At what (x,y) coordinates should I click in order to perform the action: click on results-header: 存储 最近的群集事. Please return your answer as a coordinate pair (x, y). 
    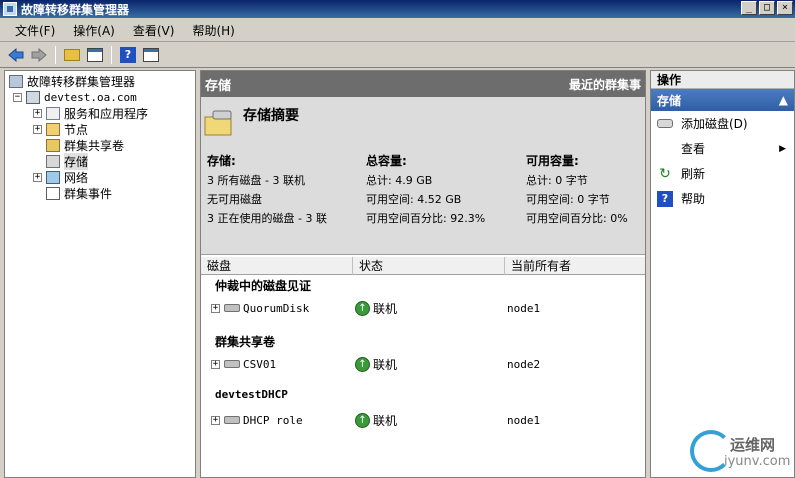
    Looking at the image, I should click on (423, 84).